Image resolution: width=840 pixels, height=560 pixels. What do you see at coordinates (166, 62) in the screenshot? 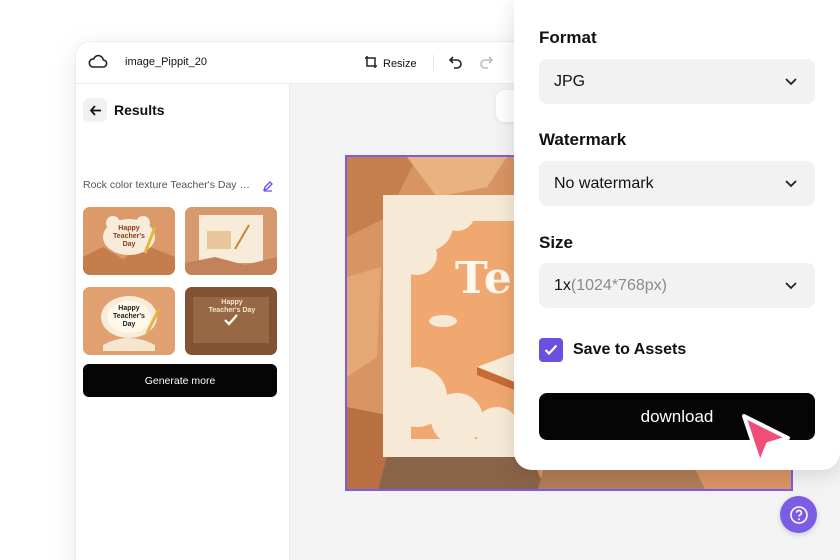
I see `document-title: image_Pippit_20` at bounding box center [166, 62].